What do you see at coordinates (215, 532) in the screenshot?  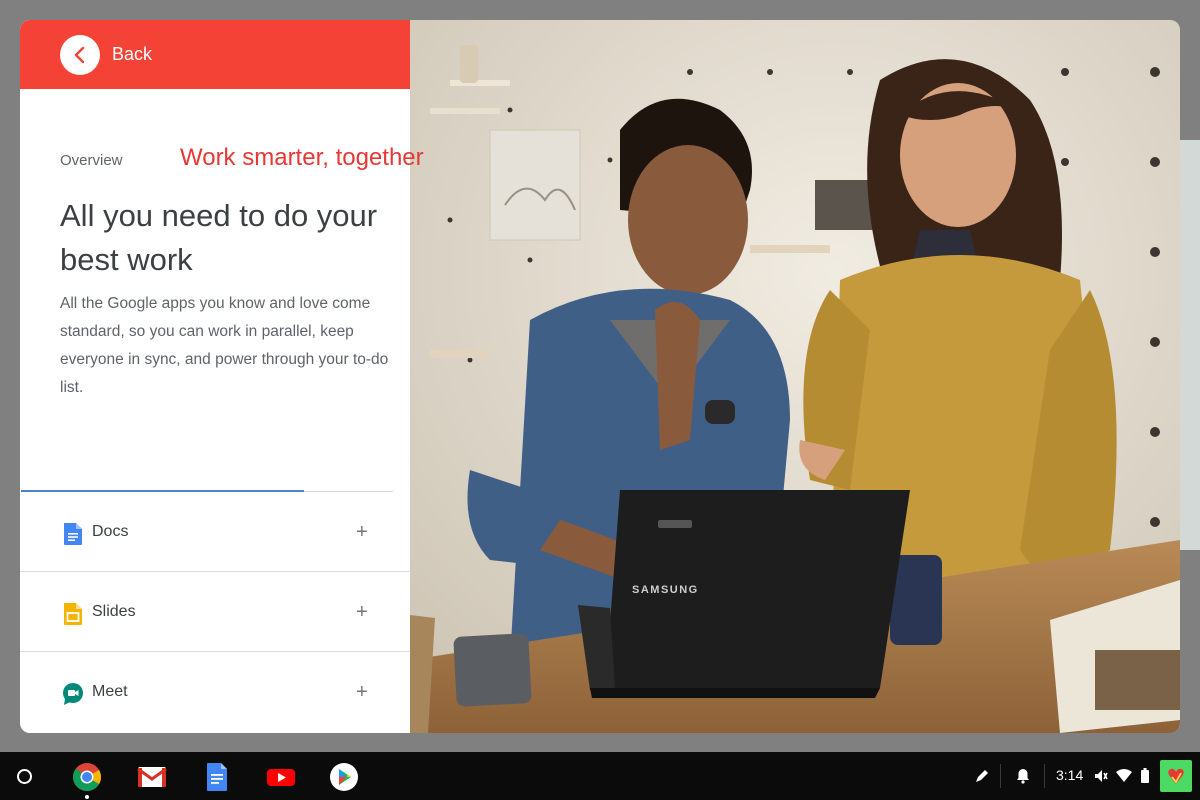 I see `app-row-docs: Docs +` at bounding box center [215, 532].